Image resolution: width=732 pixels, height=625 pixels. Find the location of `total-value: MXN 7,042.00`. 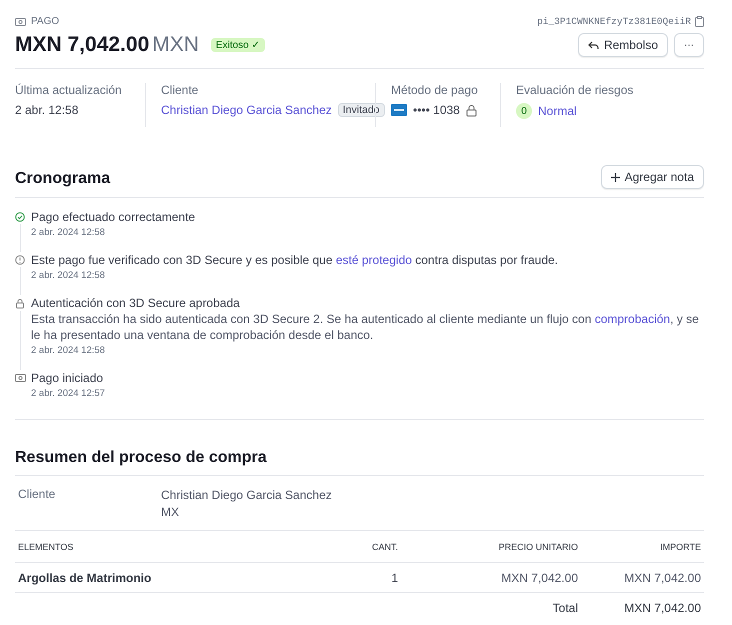

total-value: MXN 7,042.00 is located at coordinates (662, 608).